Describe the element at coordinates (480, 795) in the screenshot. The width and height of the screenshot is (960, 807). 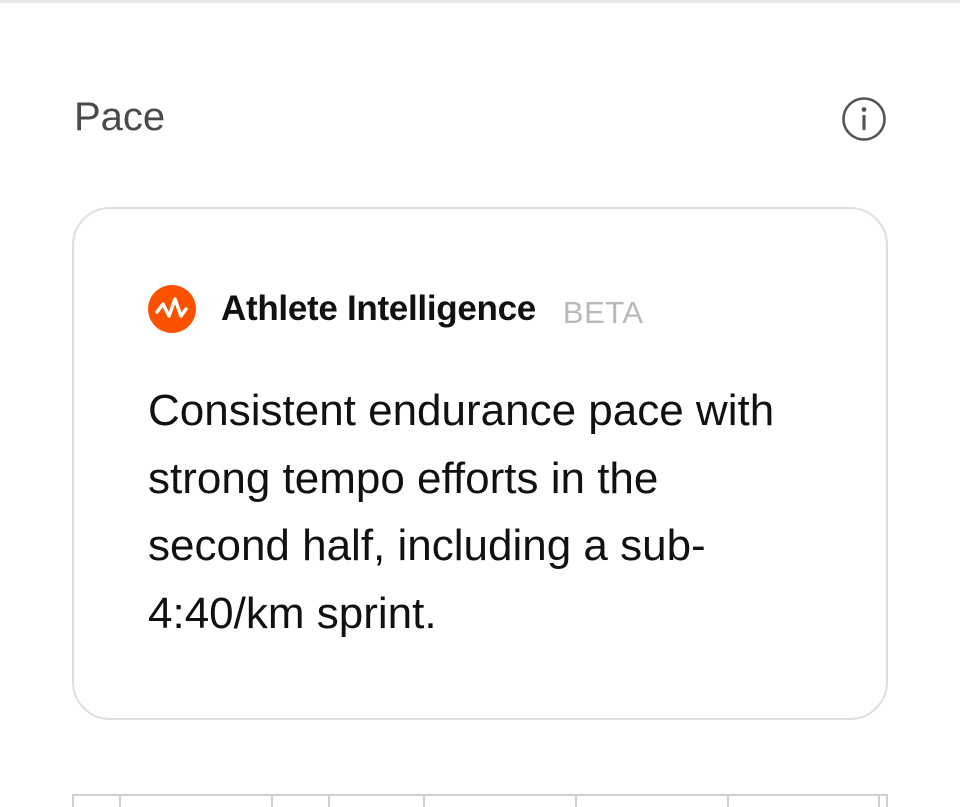
I see `axis-line` at that location.